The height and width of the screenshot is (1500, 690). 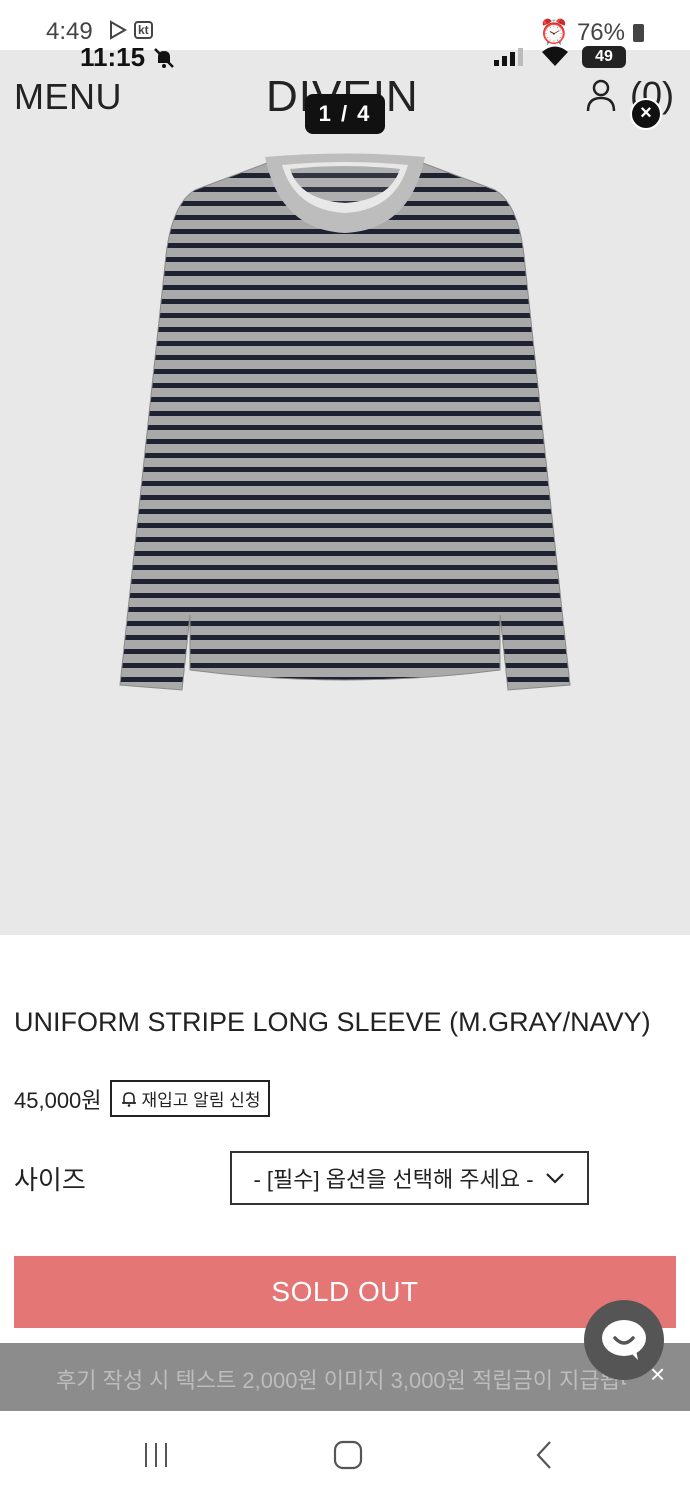 What do you see at coordinates (156, 1455) in the screenshot?
I see `recent-apps-icon` at bounding box center [156, 1455].